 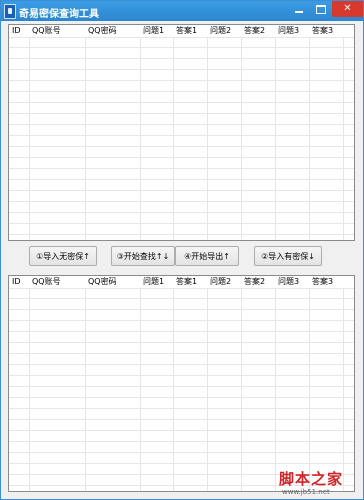 I want to click on window-title: 奇易密保查询工具, so click(x=59, y=14).